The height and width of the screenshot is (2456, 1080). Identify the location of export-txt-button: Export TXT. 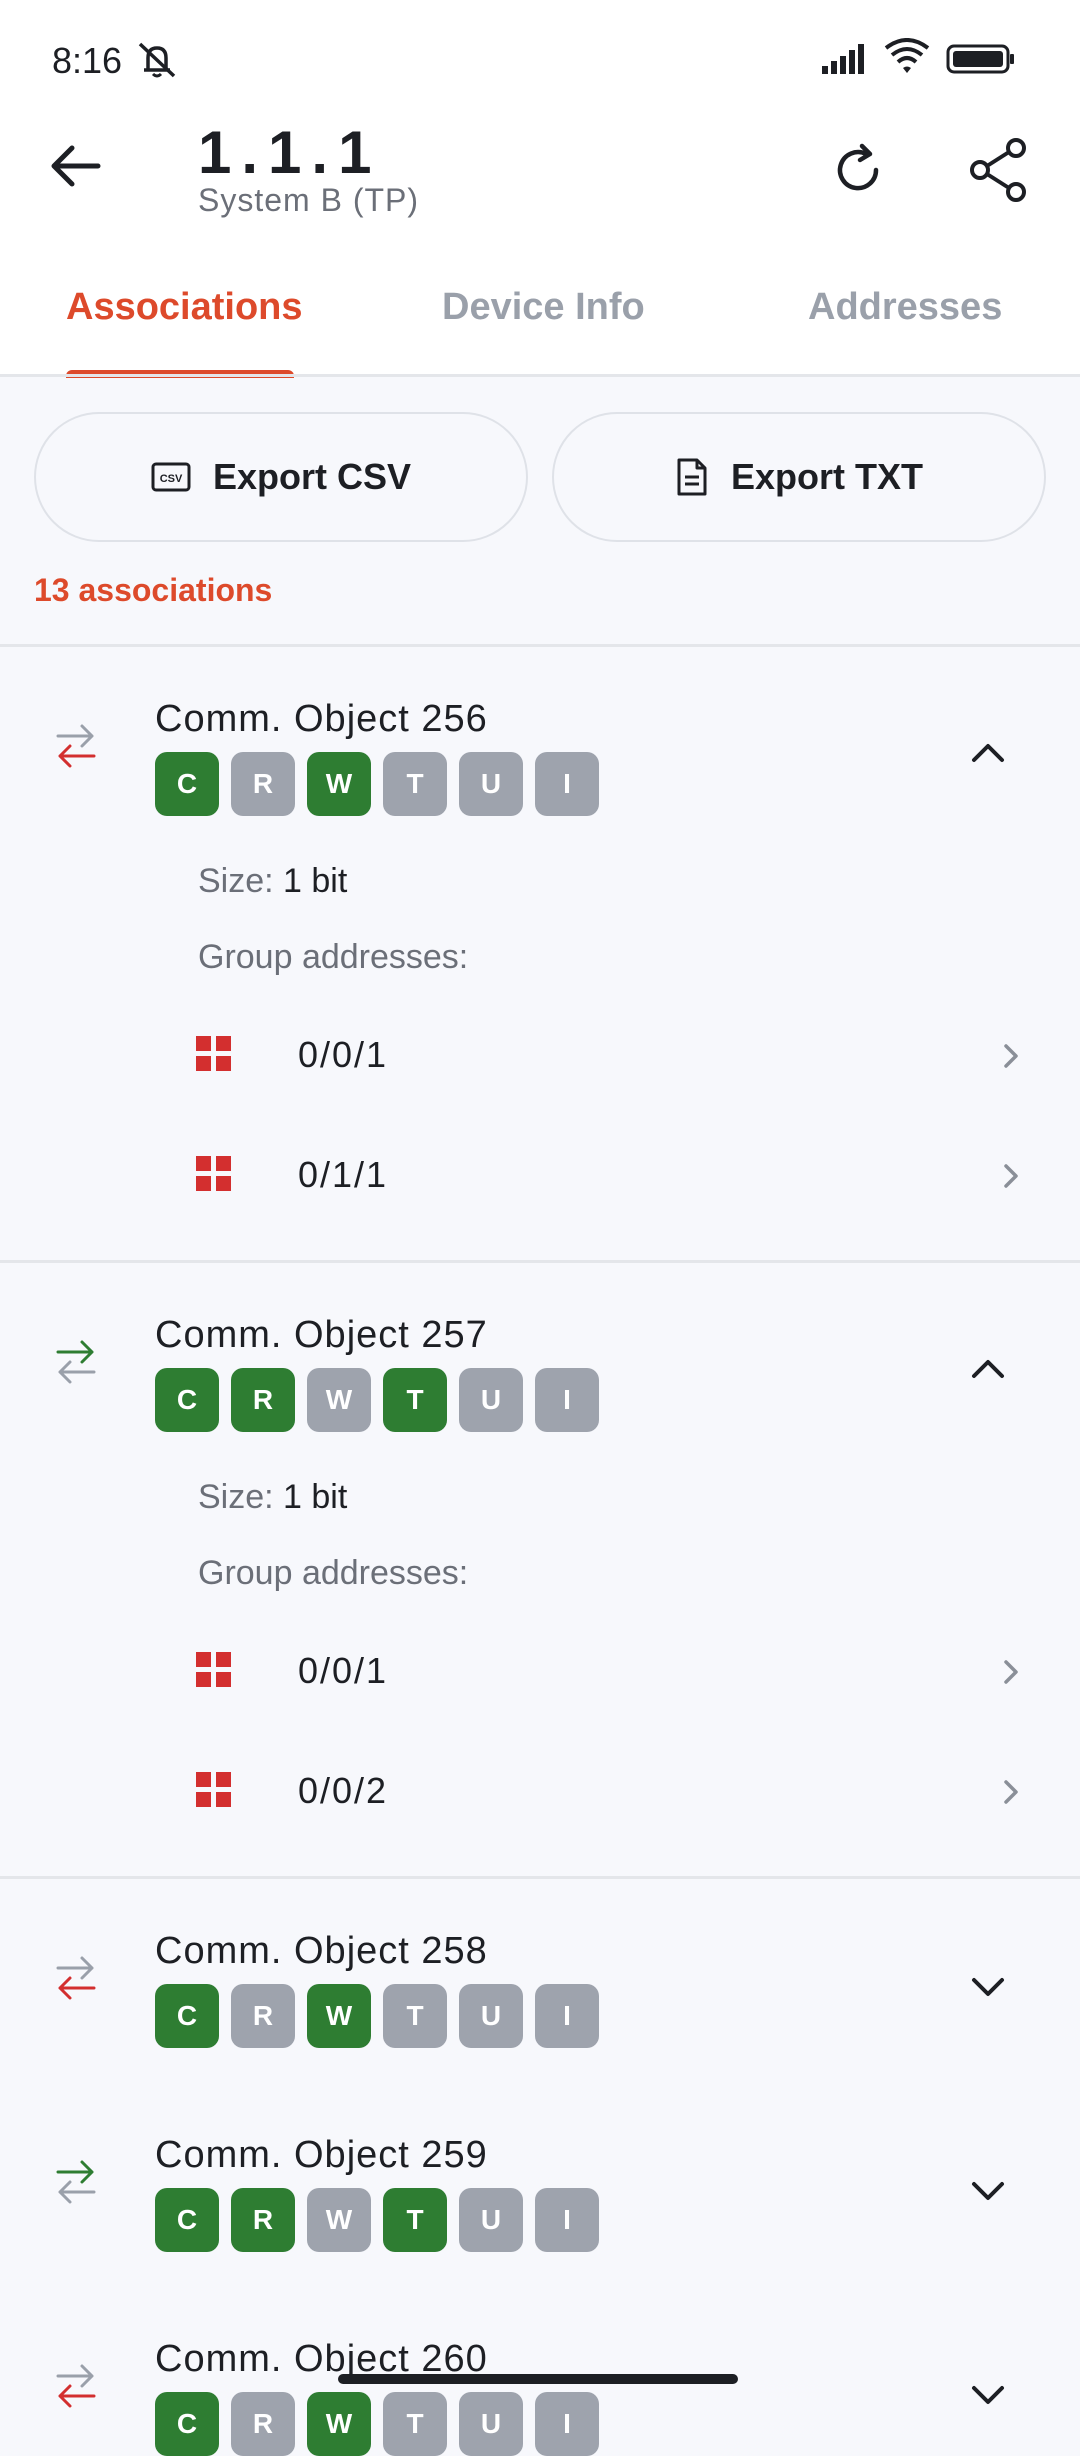
(799, 477).